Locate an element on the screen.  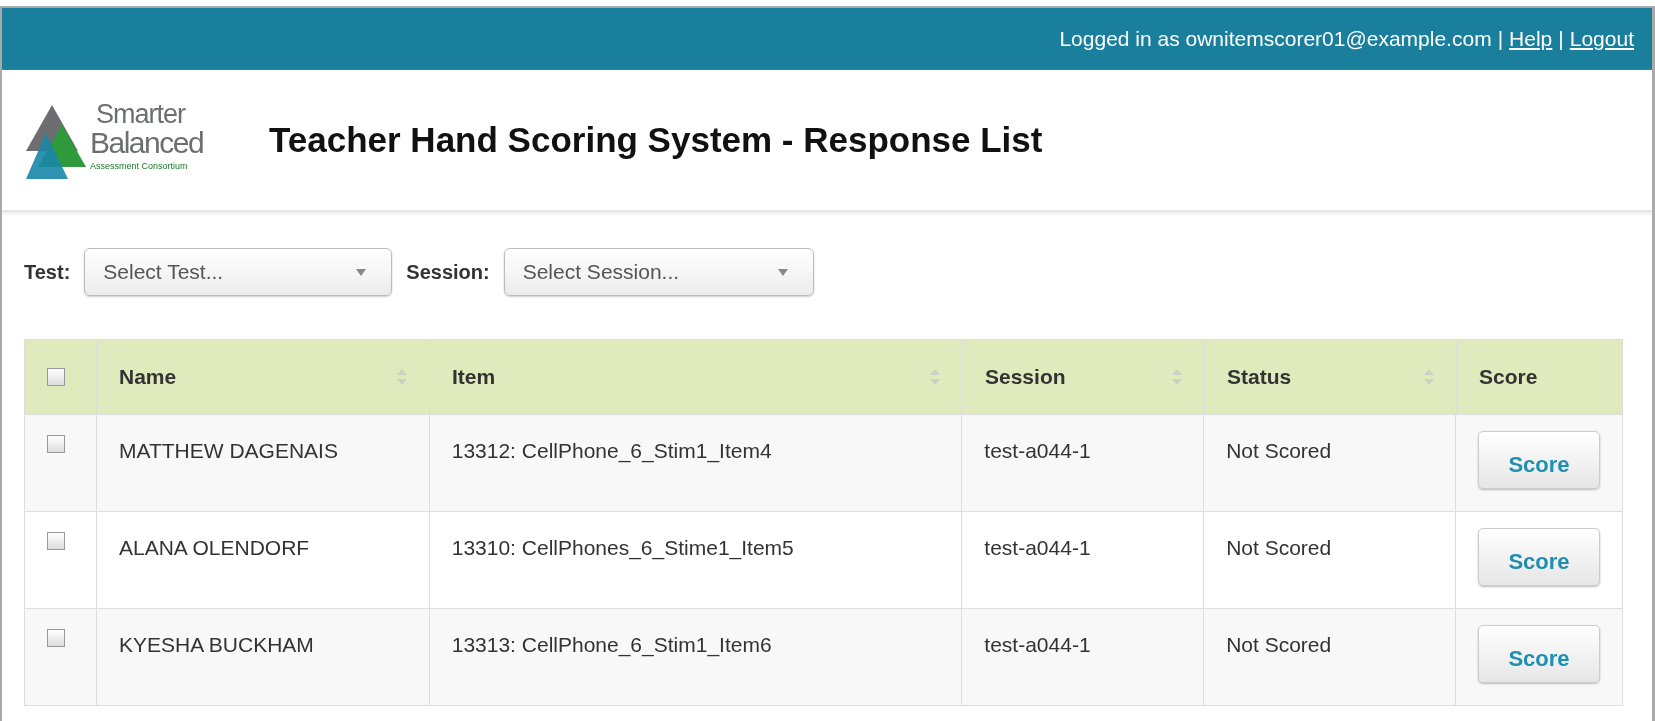
logout-link: Logout is located at coordinates (1601, 39).